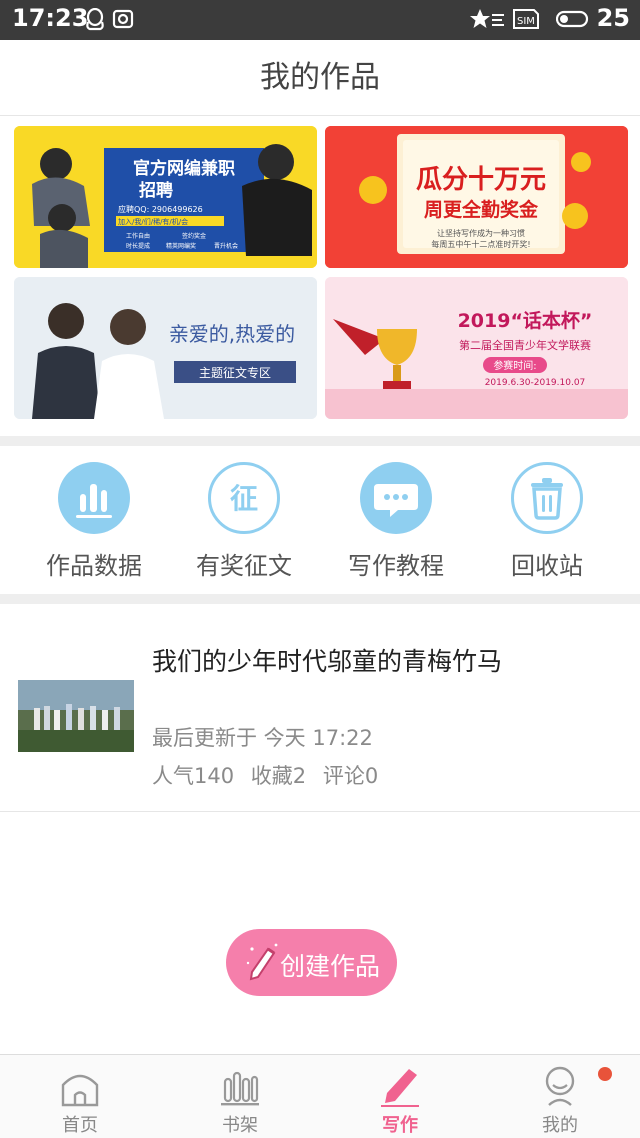  I want to click on camera-icon, so click(123, 19).